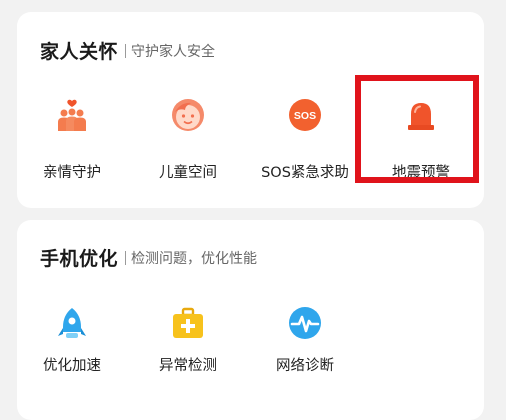 This screenshot has width=506, height=420. What do you see at coordinates (72, 173) in the screenshot?
I see `family-guard-label: 亲情守护` at bounding box center [72, 173].